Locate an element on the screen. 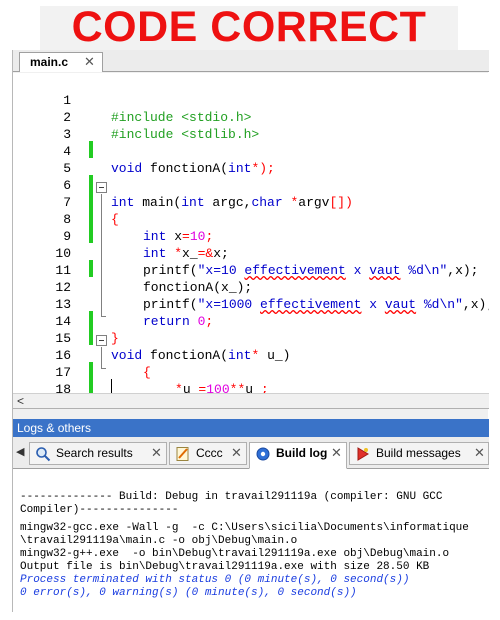  tab-build-messages: Build messages ✕ is located at coordinates (419, 453).